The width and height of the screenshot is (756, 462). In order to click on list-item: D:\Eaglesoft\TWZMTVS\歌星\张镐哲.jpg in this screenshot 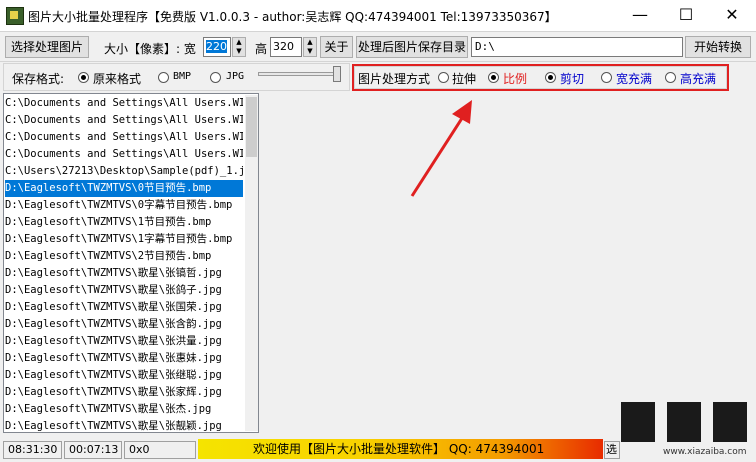, I will do `click(124, 273)`.